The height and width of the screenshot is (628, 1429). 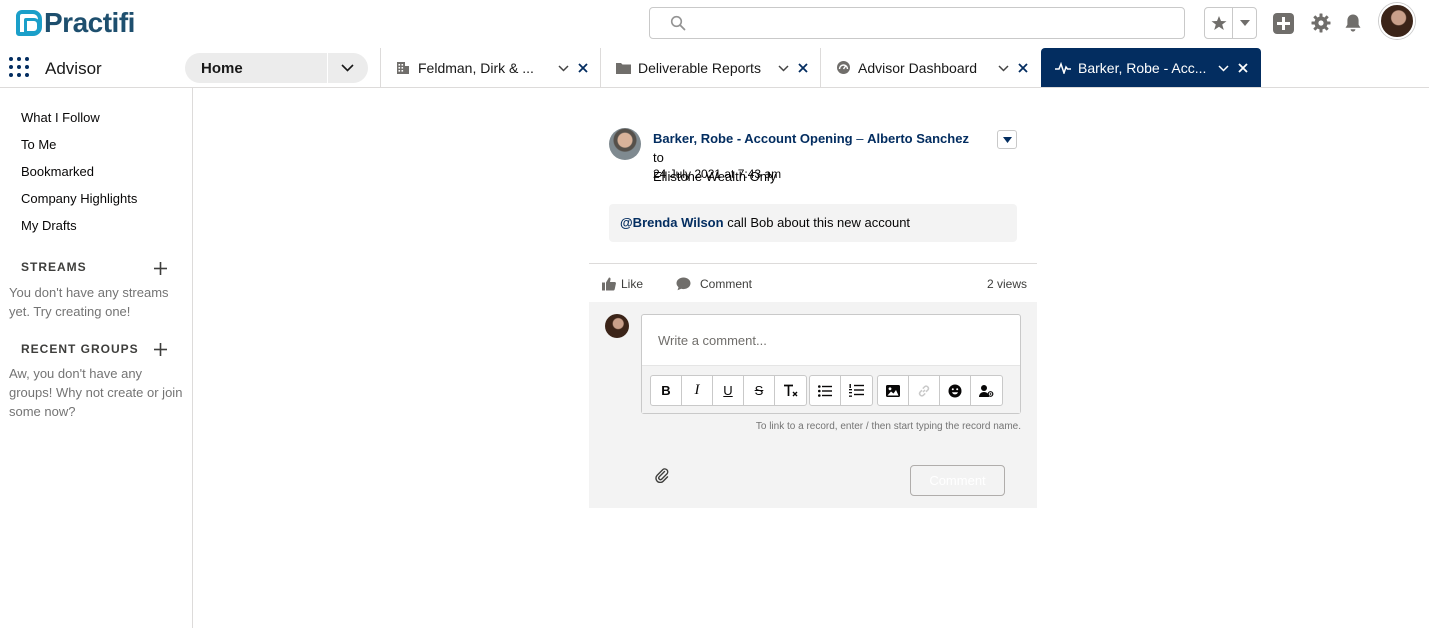 What do you see at coordinates (1063, 68) in the screenshot?
I see `pulse-icon` at bounding box center [1063, 68].